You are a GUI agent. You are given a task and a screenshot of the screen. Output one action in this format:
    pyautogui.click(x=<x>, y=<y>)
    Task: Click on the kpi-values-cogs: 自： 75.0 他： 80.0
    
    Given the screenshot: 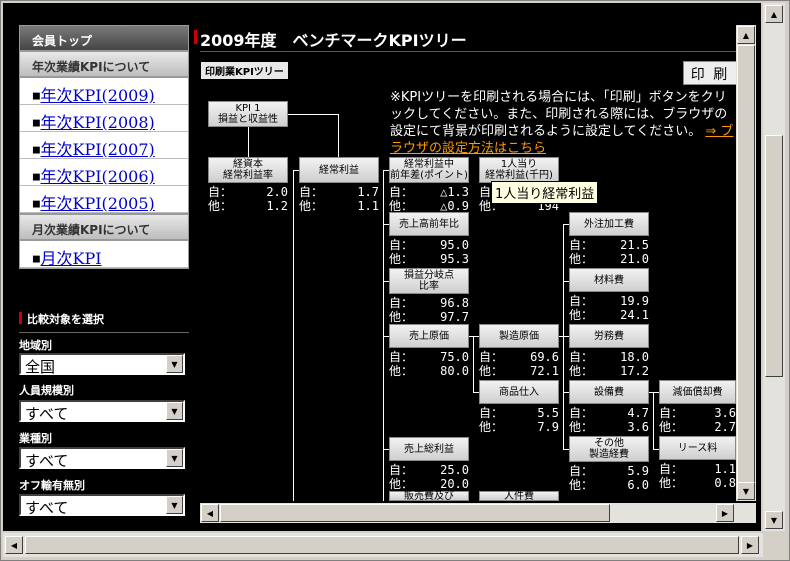 What is the action you would take?
    pyautogui.click(x=429, y=365)
    